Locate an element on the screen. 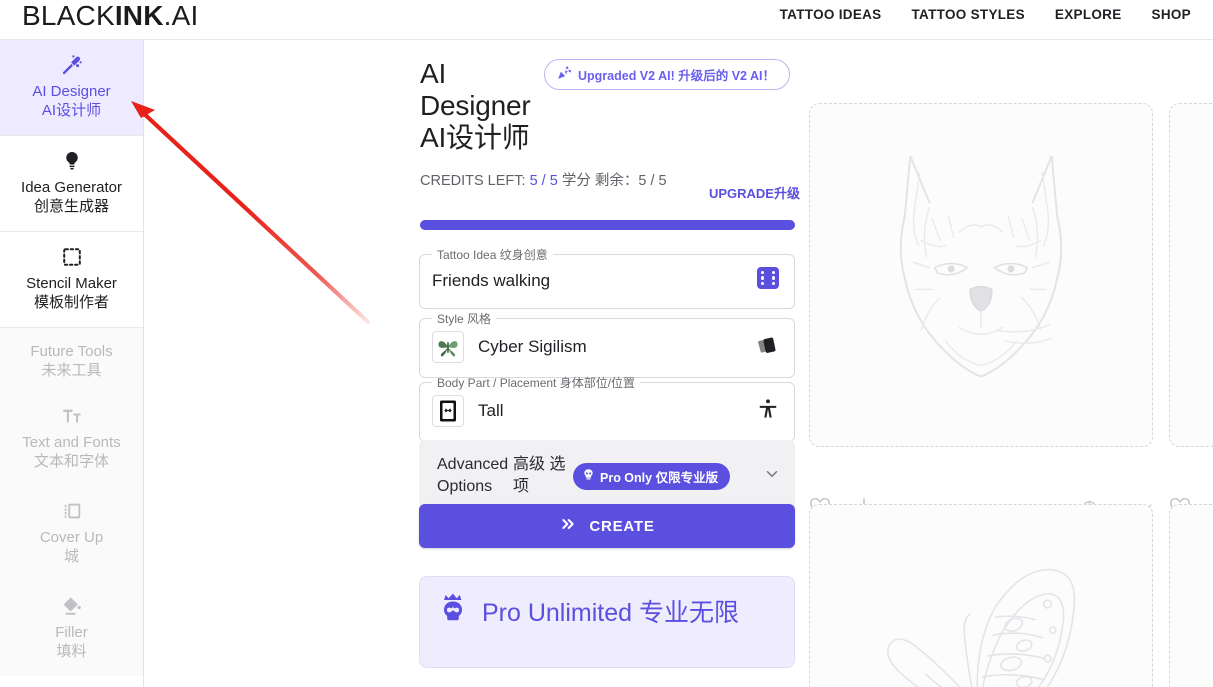 Image resolution: width=1213 pixels, height=687 pixels. sidebar-item-label-zh: 填料 is located at coordinates (71, 651).